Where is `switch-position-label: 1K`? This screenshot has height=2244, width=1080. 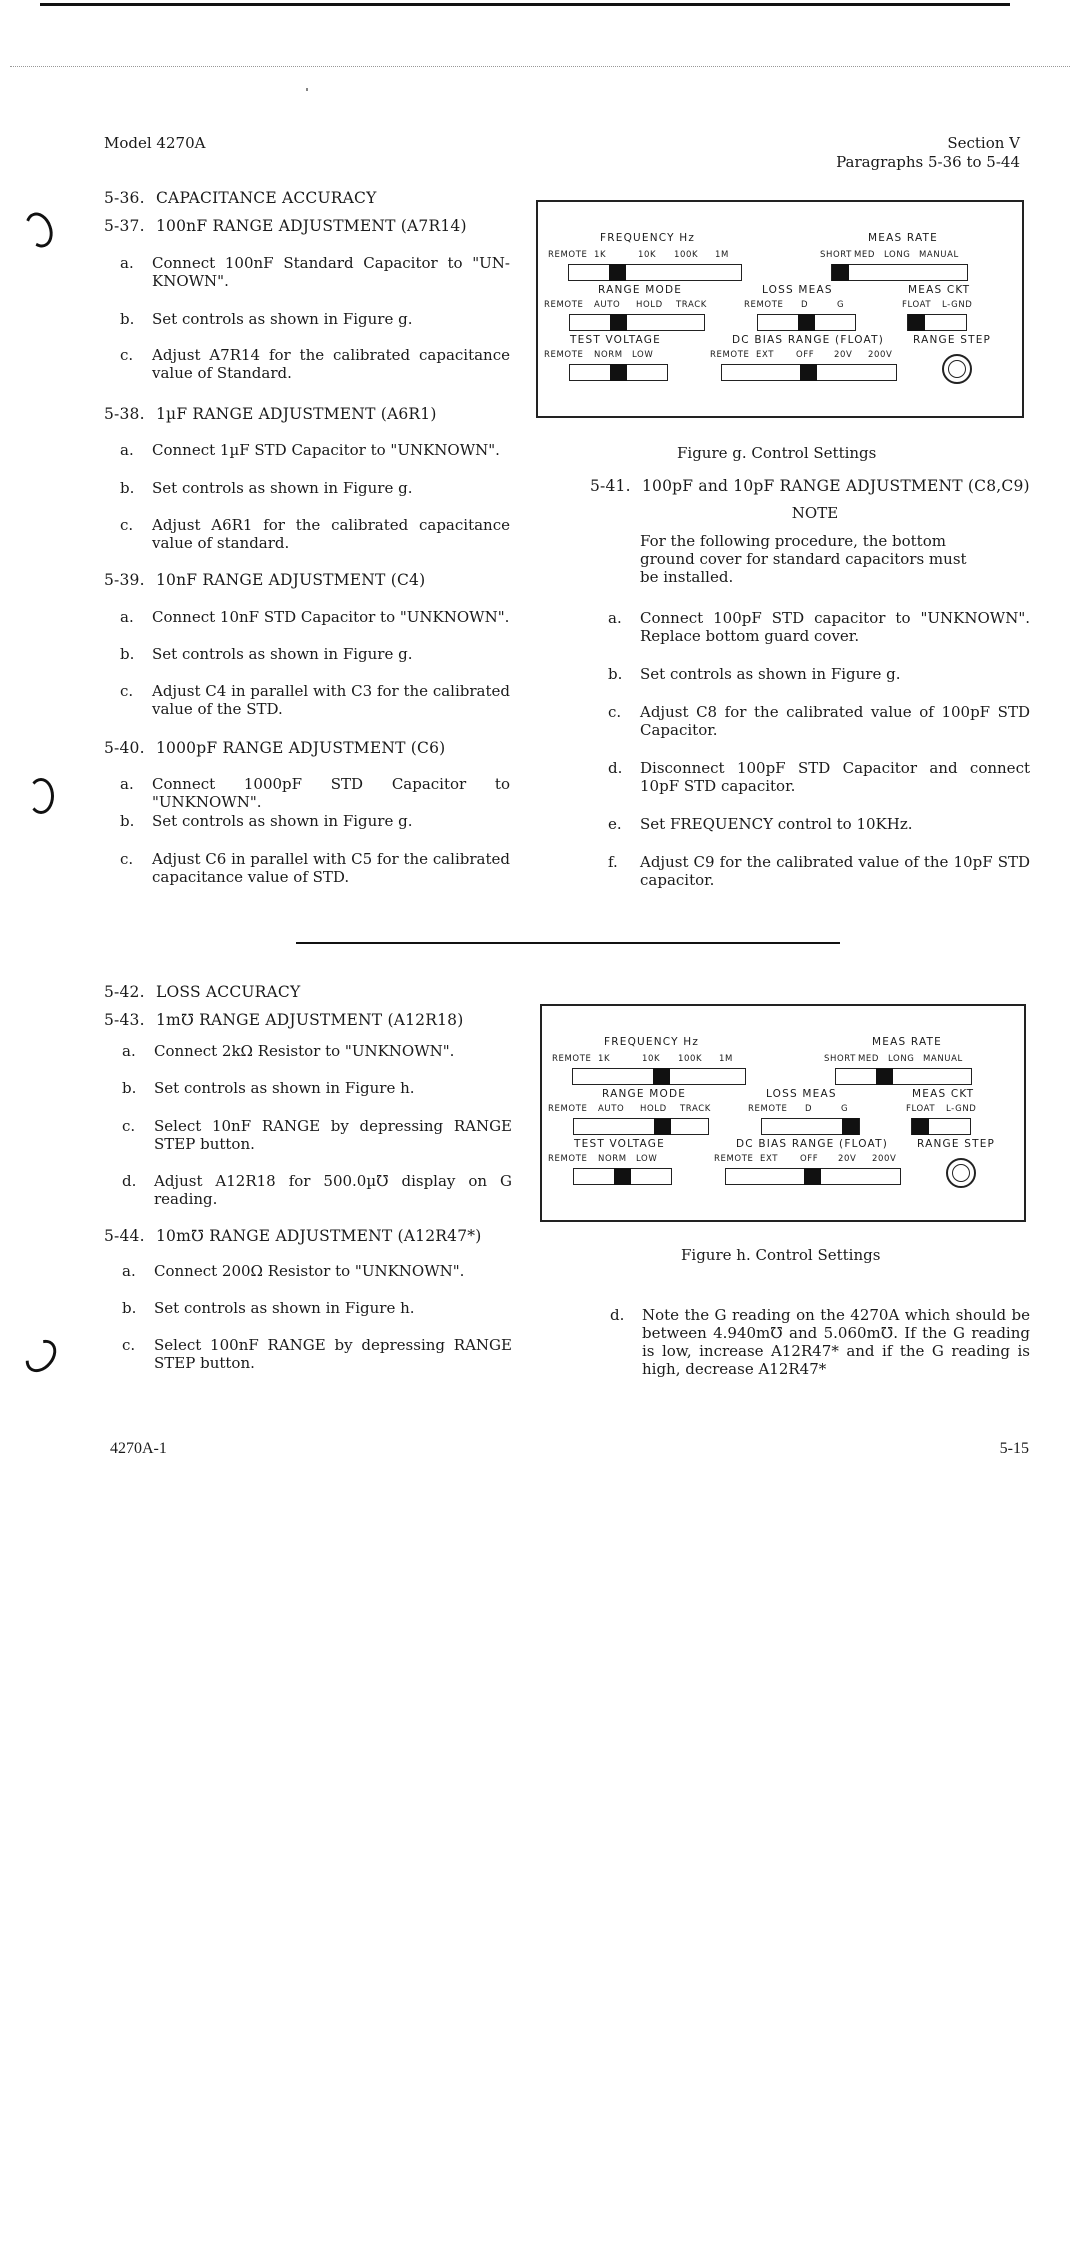
switch-position-label: 1K is located at coordinates (604, 1059).